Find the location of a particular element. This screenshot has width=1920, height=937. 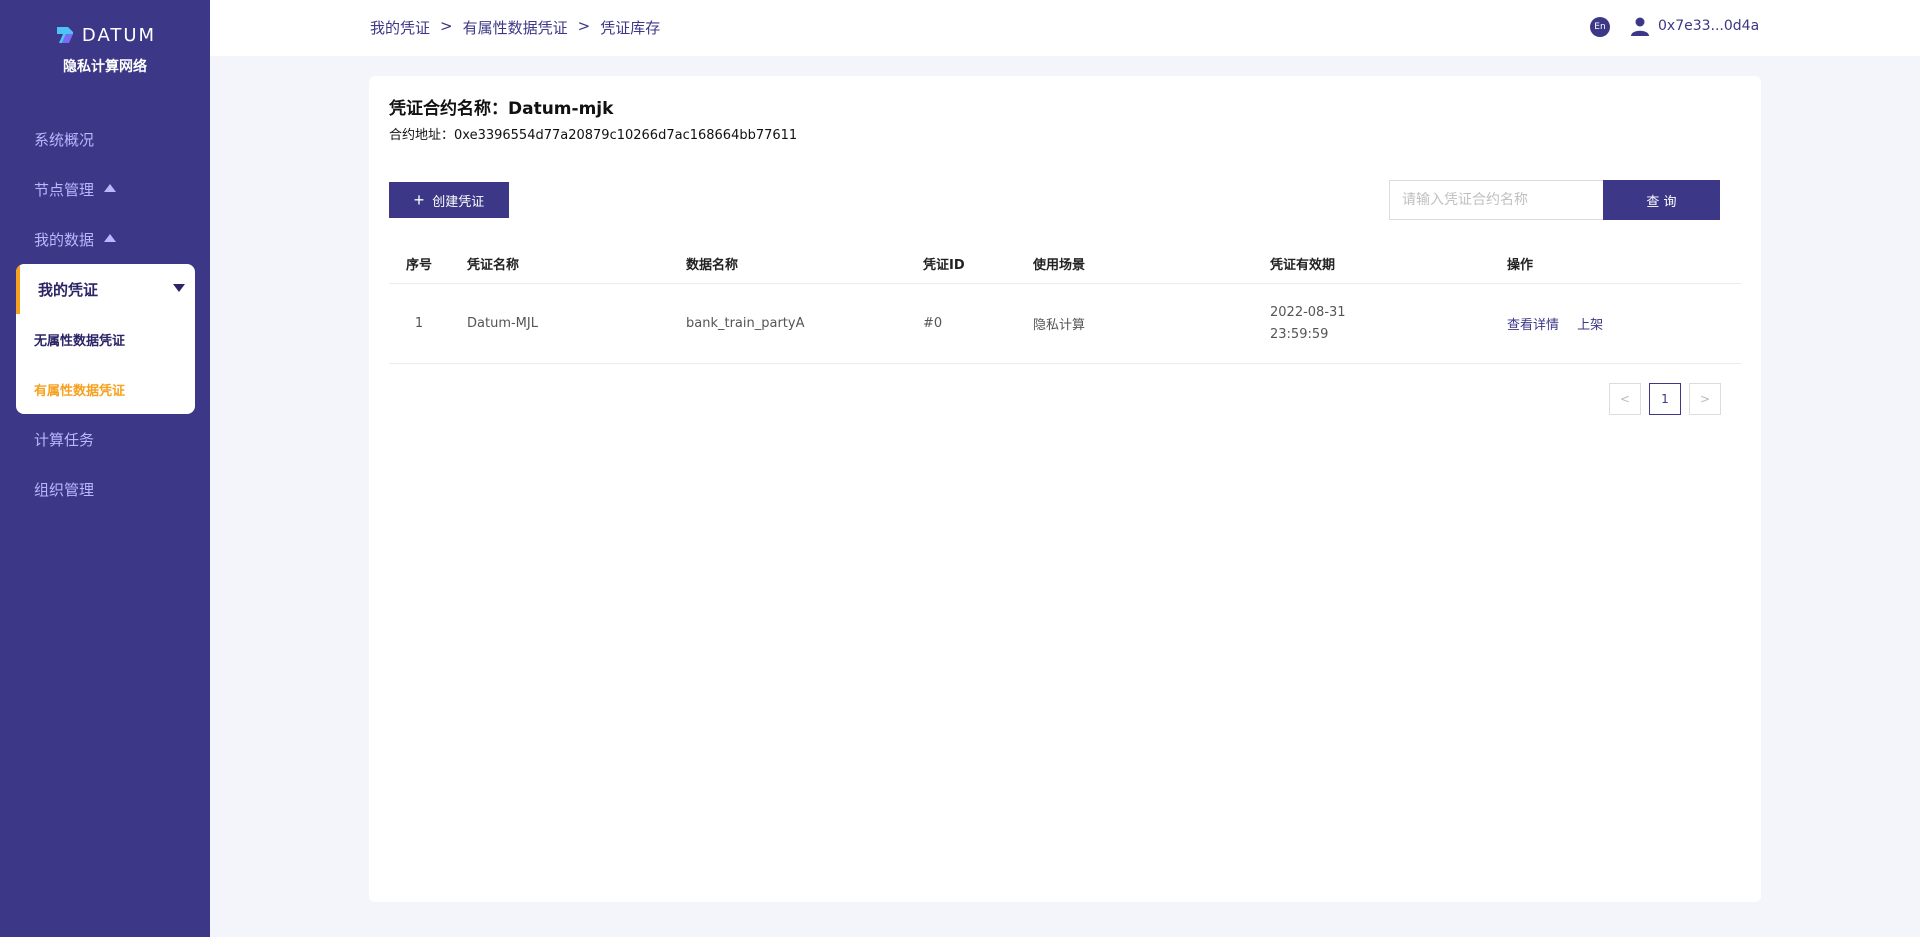

breadcrumb-item: 有属性数据凭证 is located at coordinates (515, 27).